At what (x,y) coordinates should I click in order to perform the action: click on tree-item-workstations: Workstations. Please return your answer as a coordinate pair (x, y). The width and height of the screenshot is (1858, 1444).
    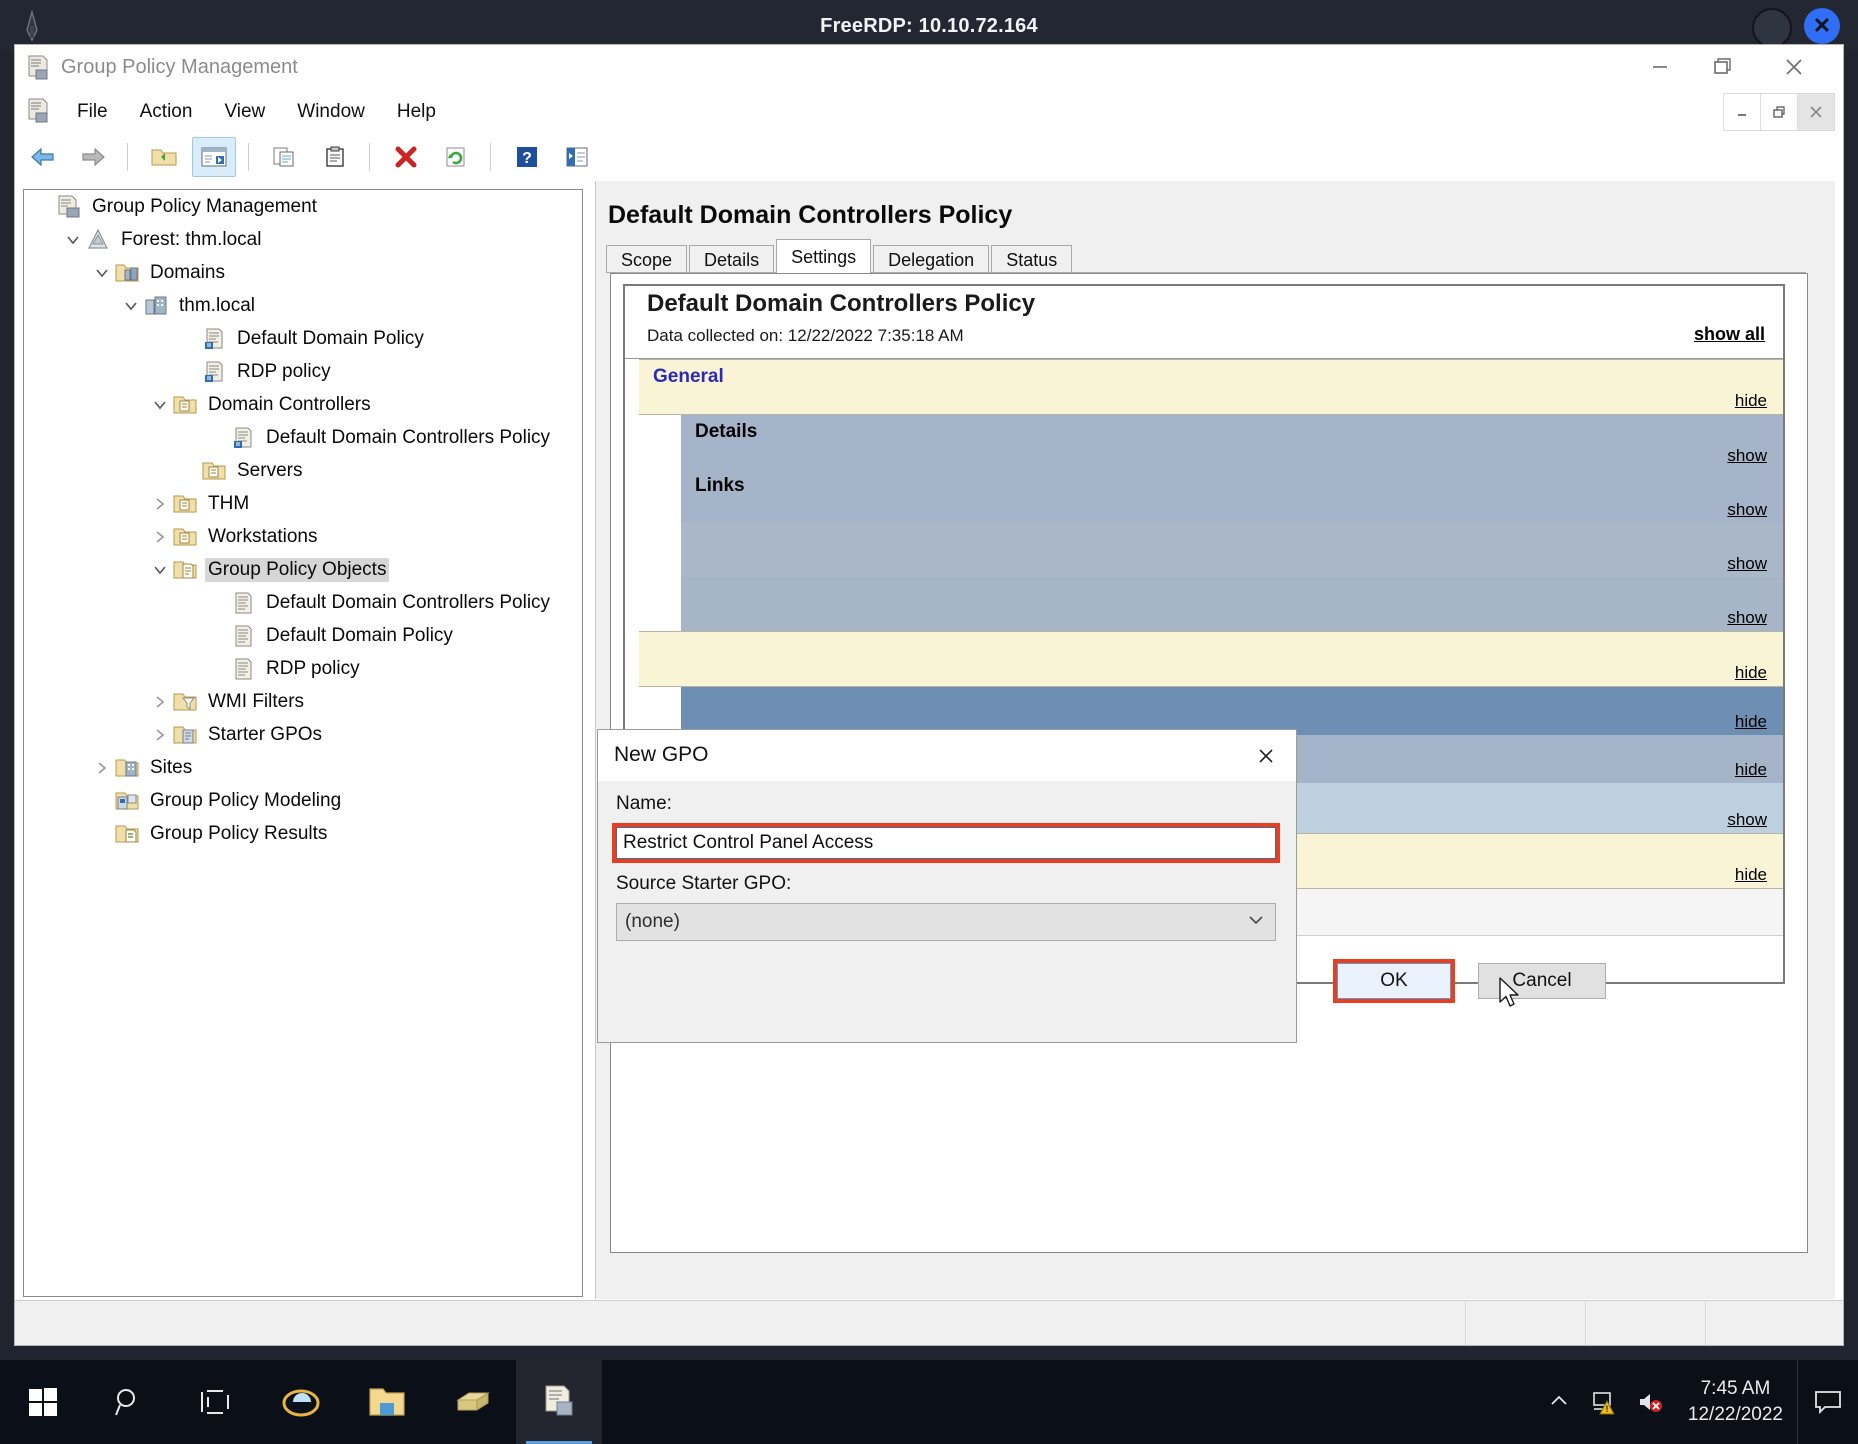
    Looking at the image, I should click on (303, 536).